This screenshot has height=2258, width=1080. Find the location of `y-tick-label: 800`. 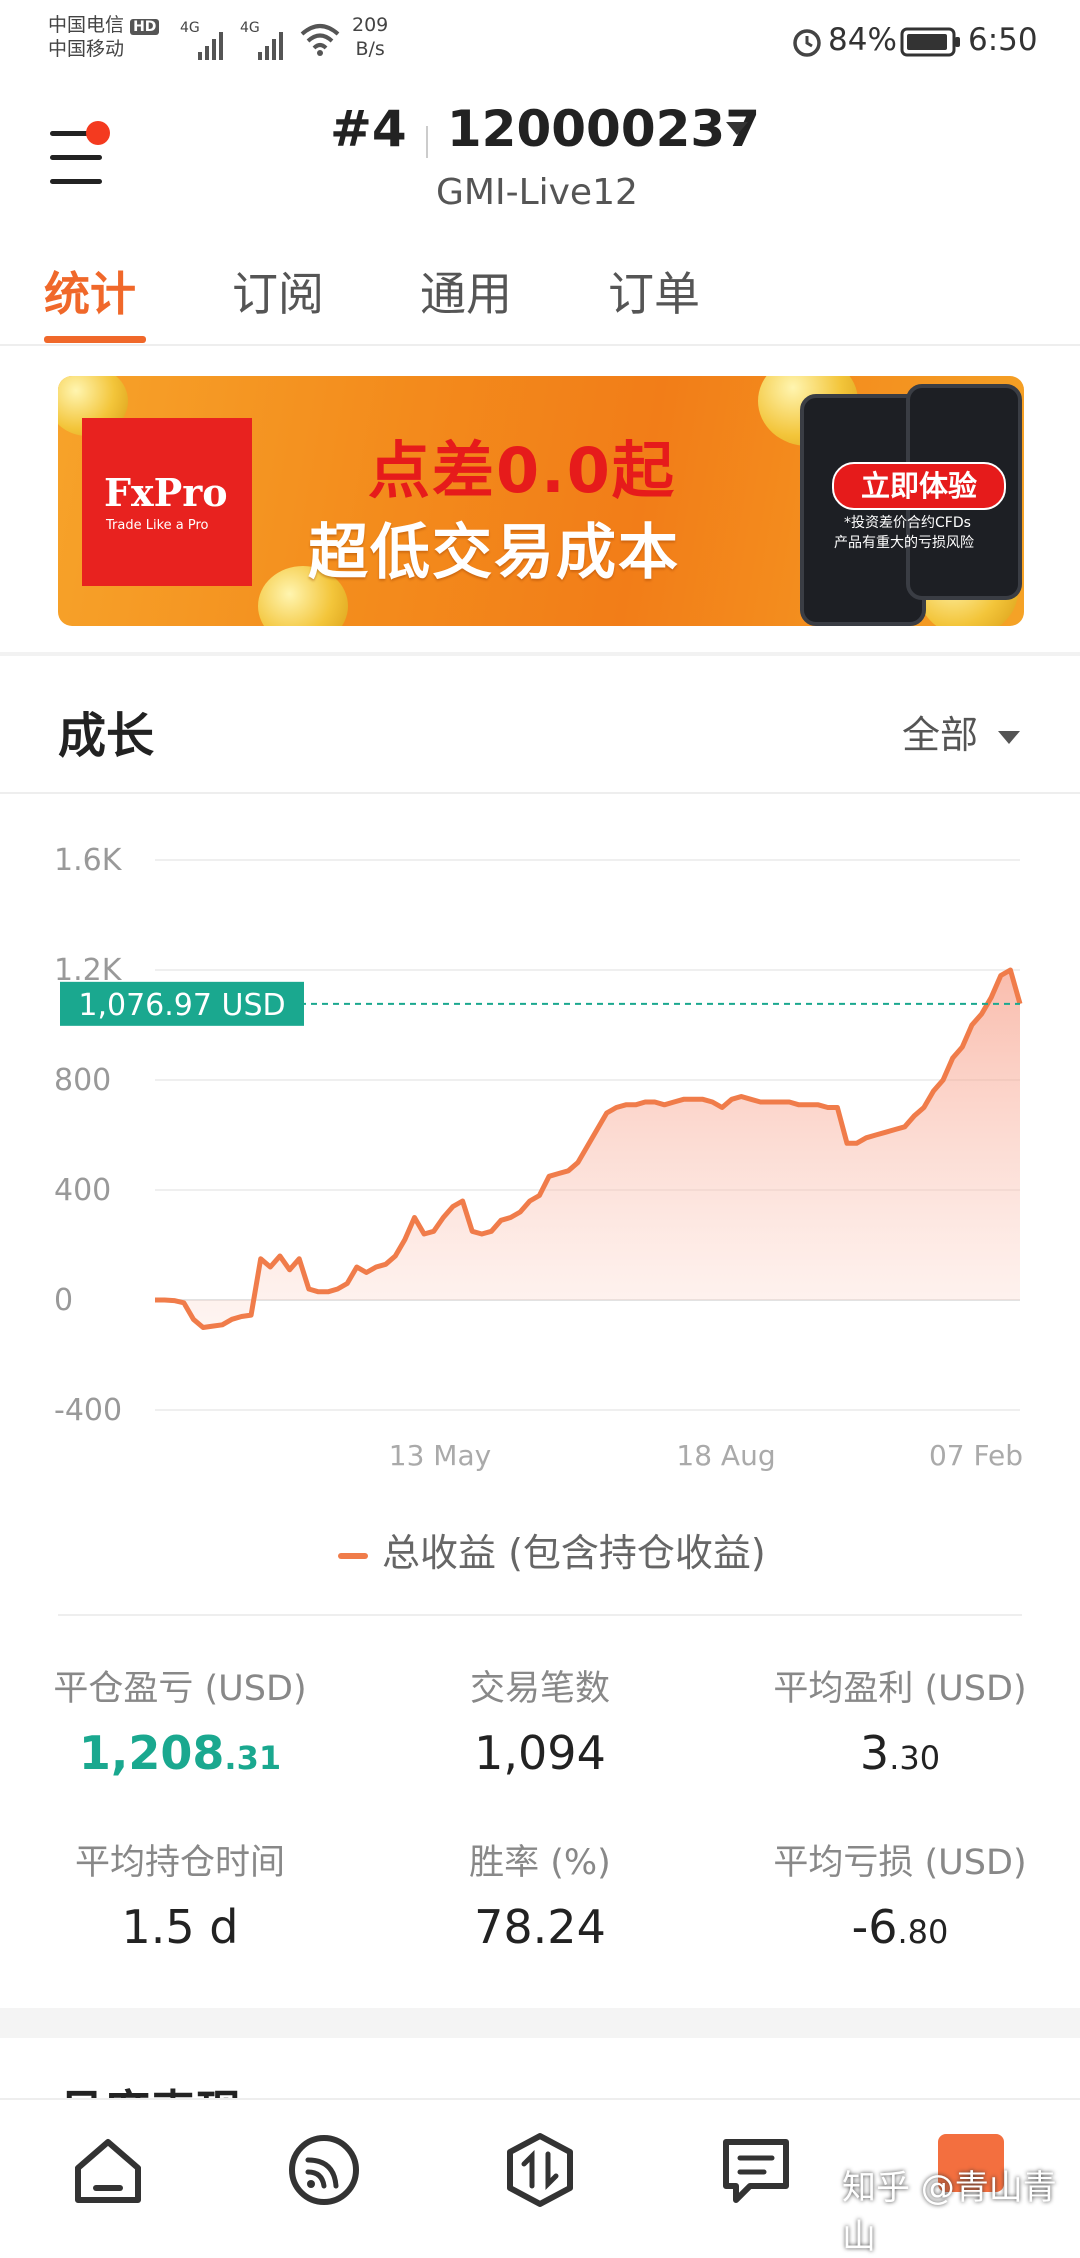

y-tick-label: 800 is located at coordinates (82, 1080).